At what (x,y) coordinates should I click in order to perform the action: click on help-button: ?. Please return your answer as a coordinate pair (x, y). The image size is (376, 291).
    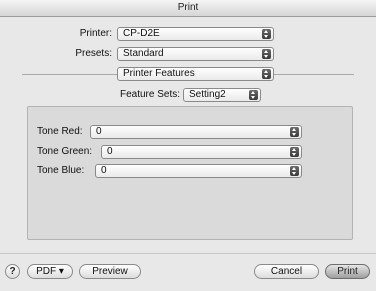
    Looking at the image, I should click on (12, 271).